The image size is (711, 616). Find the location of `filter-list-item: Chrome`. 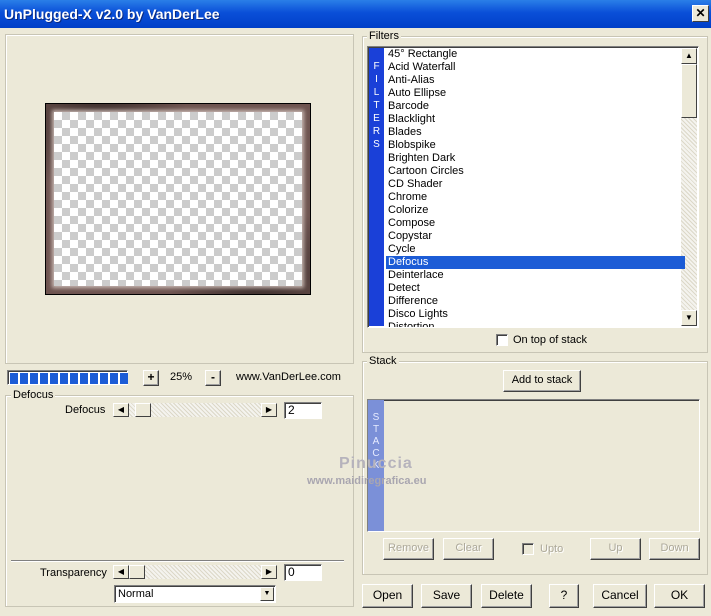

filter-list-item: Chrome is located at coordinates (535, 197).